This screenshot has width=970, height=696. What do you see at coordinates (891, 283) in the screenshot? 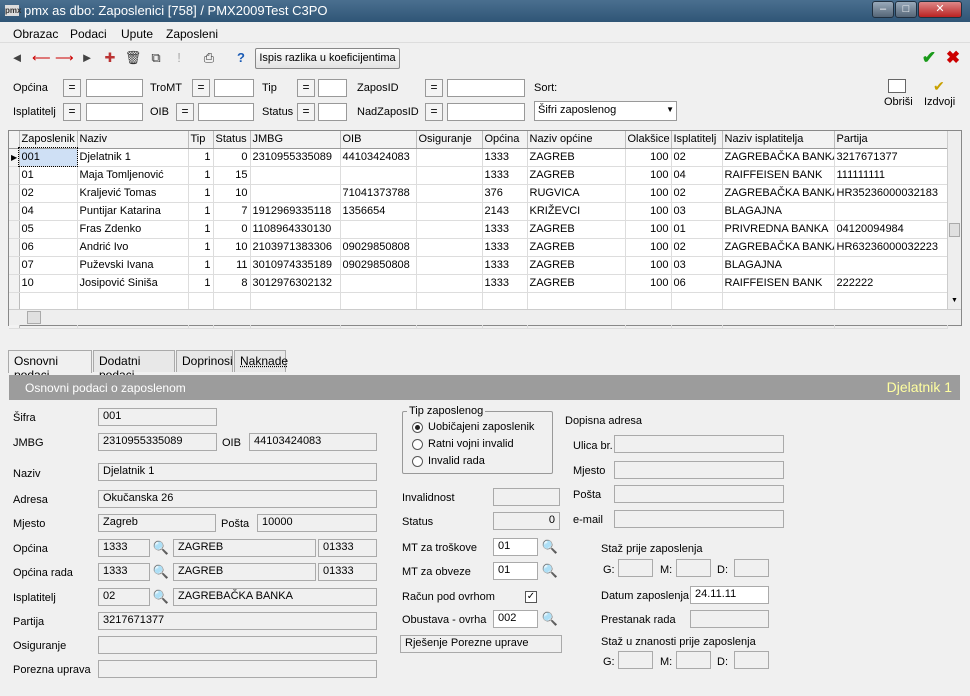
I see `table-cell: 222222` at bounding box center [891, 283].